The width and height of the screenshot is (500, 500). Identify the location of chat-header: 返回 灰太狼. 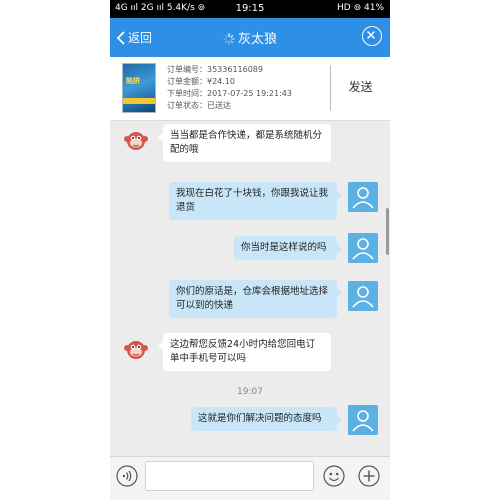
(250, 37).